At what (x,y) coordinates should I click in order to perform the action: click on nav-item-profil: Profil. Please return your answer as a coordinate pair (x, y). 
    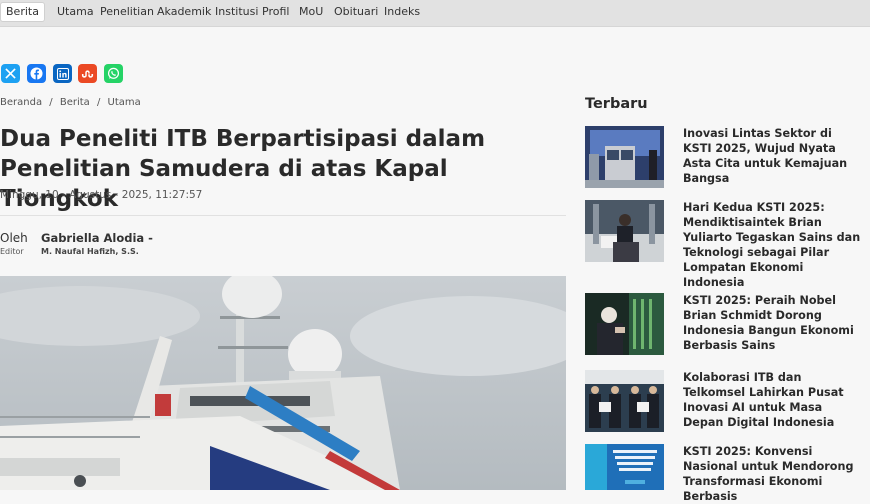
    Looking at the image, I should click on (275, 12).